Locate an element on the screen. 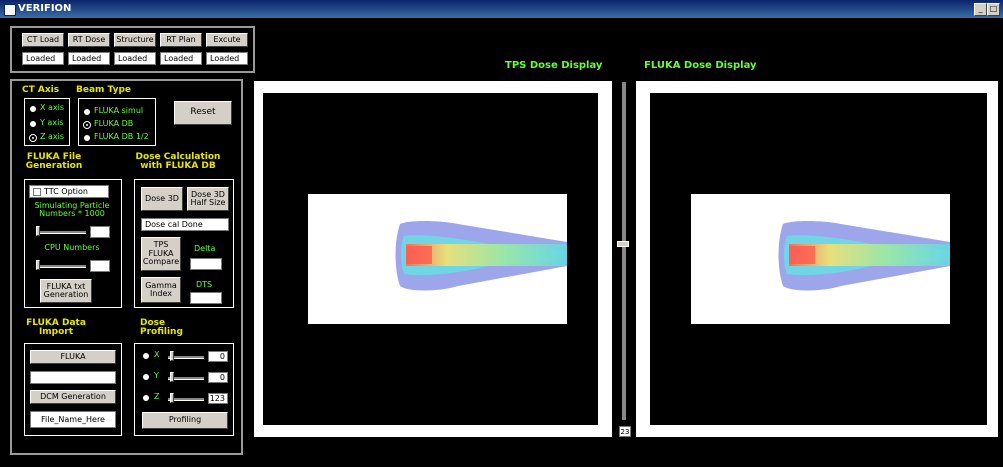 The width and height of the screenshot is (1003, 467). dose-3d-half-size-button: Dose 3D Half Size is located at coordinates (208, 199).